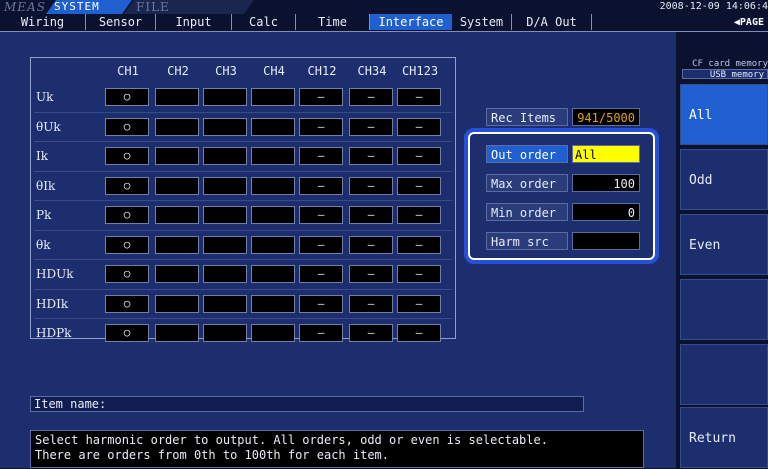 The width and height of the screenshot is (768, 469). Describe the element at coordinates (606, 154) in the screenshot. I see `out-order-field: All` at that location.